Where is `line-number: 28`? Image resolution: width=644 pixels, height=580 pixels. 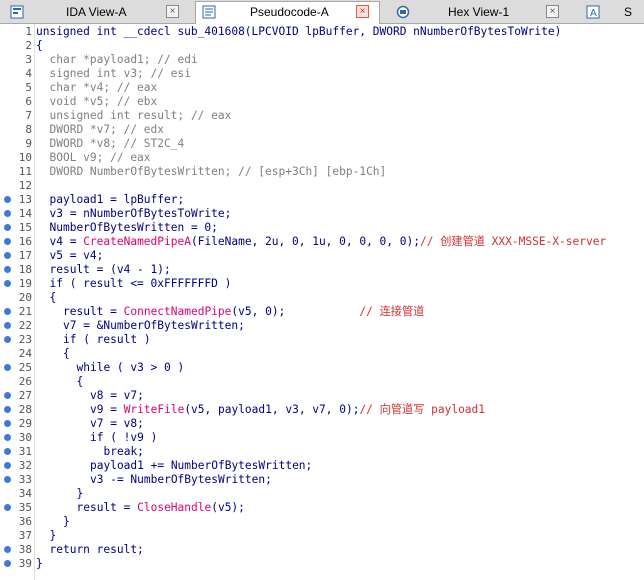
line-number: 28 is located at coordinates (25, 409).